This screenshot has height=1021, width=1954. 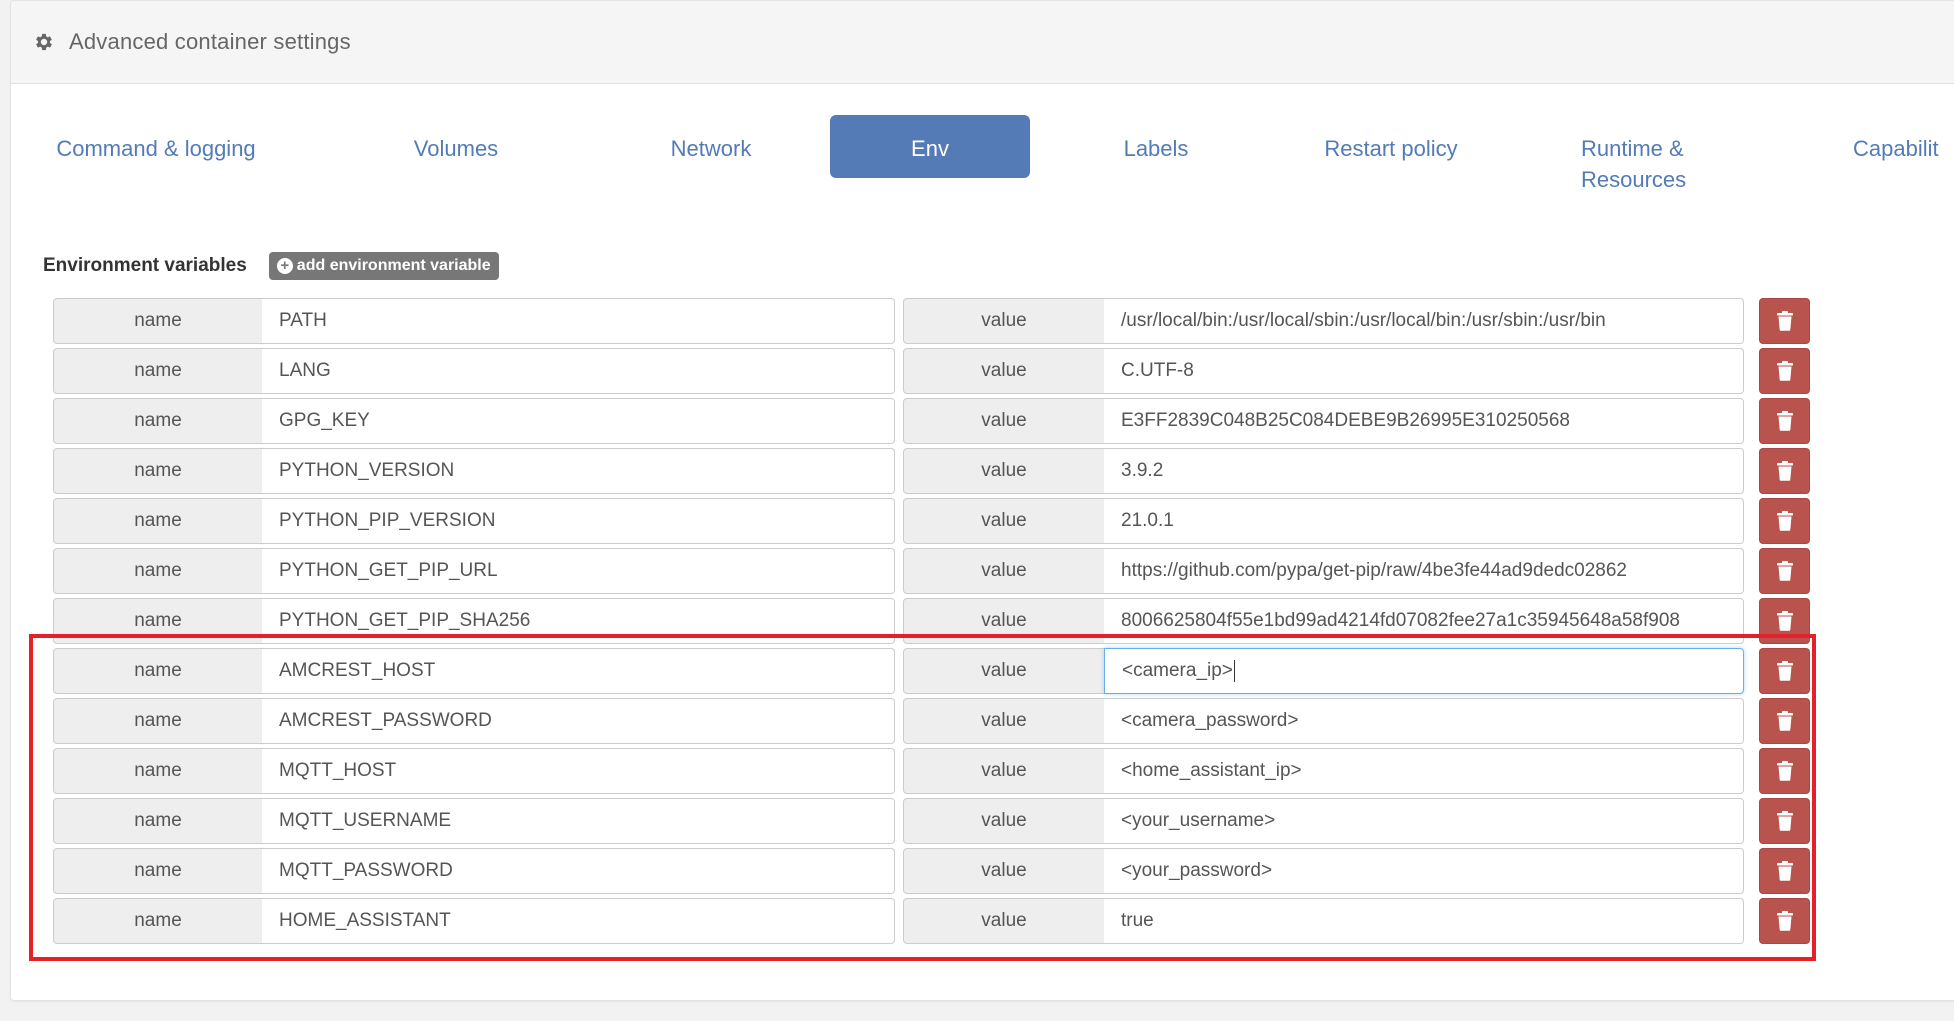 I want to click on env-value-input: <camera_ip>, so click(x=1424, y=671).